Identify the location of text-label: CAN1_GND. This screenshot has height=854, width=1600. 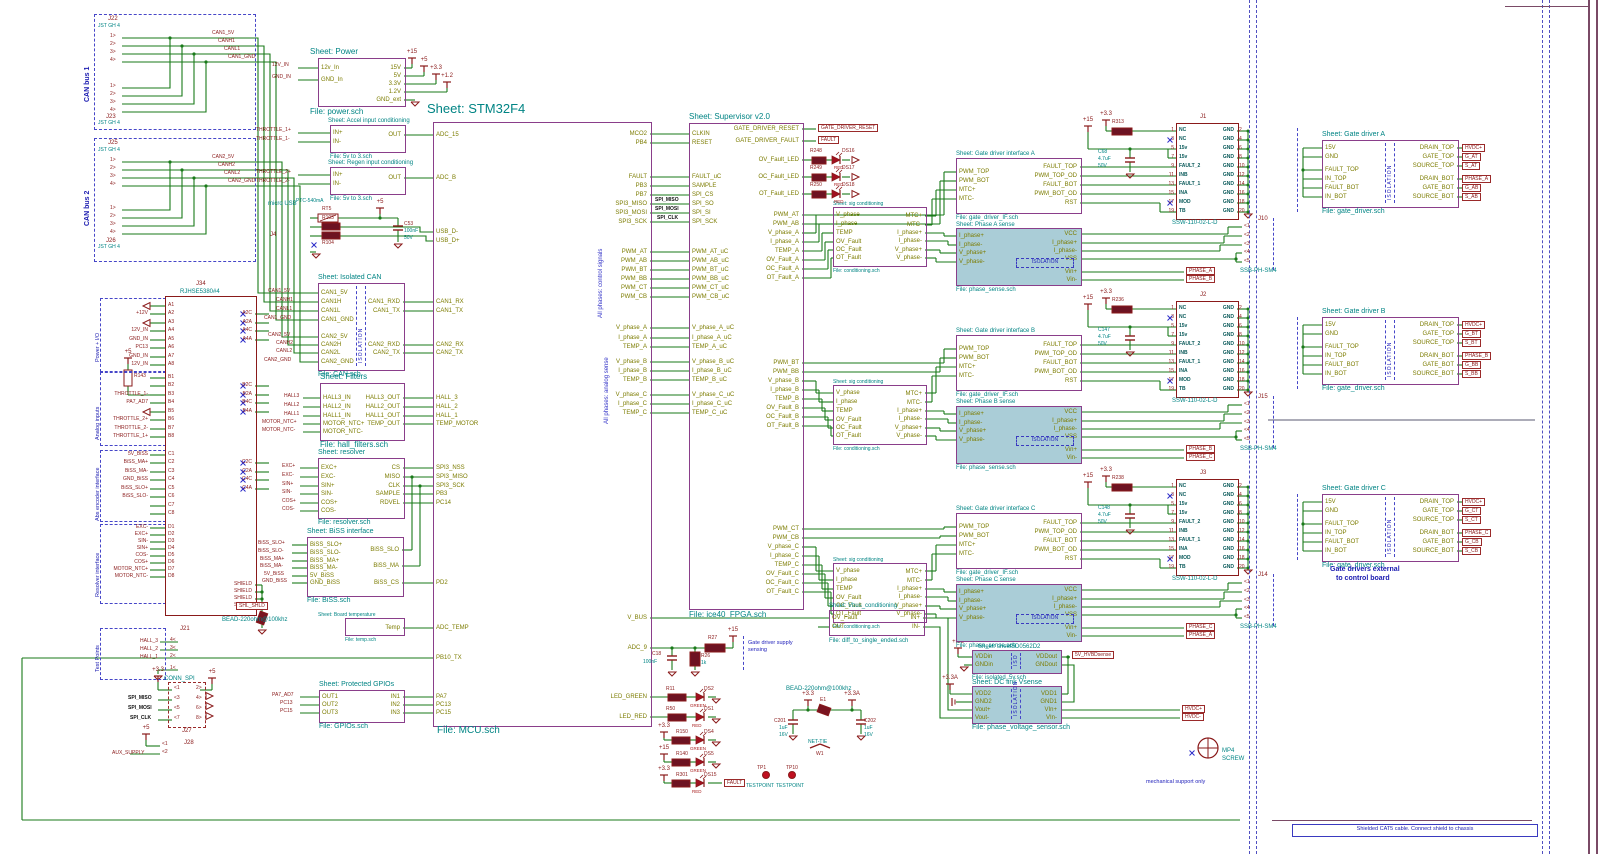
(242, 57).